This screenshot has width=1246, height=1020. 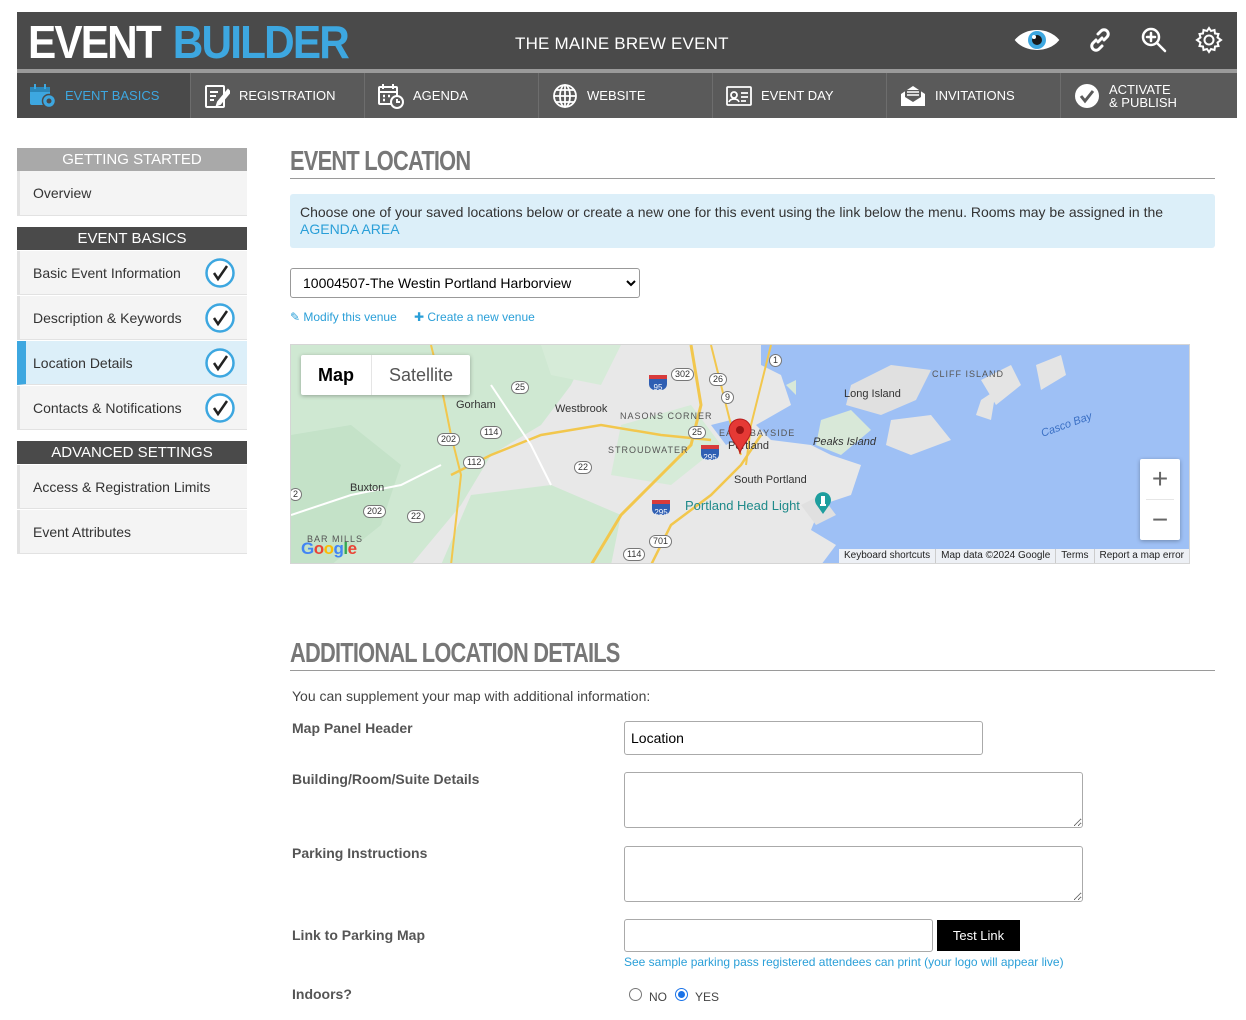 What do you see at coordinates (803, 738) in the screenshot?
I see `map-panel-header-input` at bounding box center [803, 738].